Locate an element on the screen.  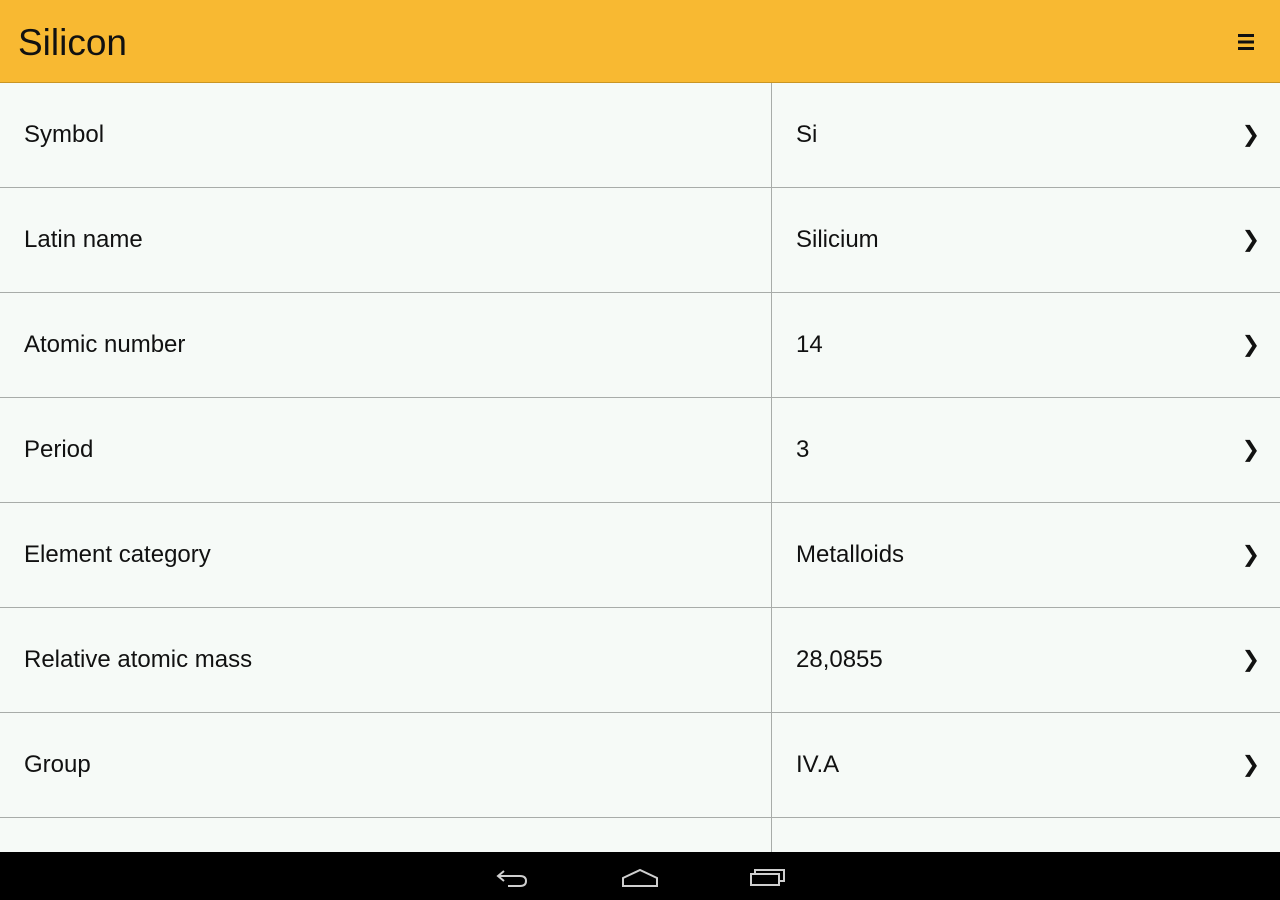
home-button is located at coordinates (640, 877).